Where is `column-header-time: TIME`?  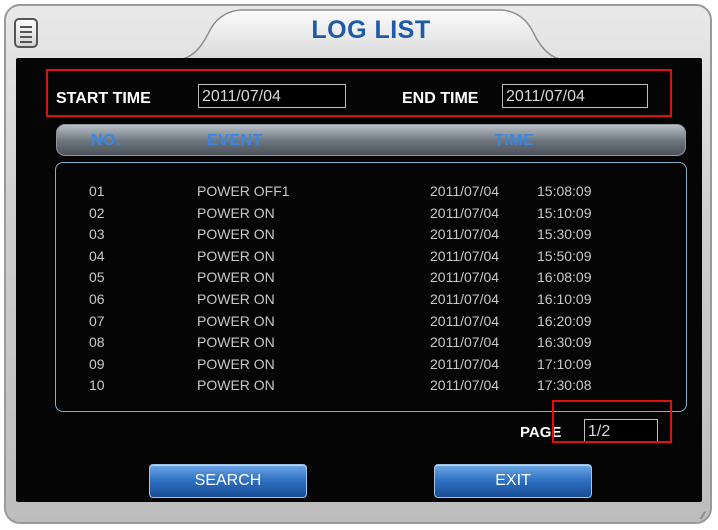 column-header-time: TIME is located at coordinates (514, 140).